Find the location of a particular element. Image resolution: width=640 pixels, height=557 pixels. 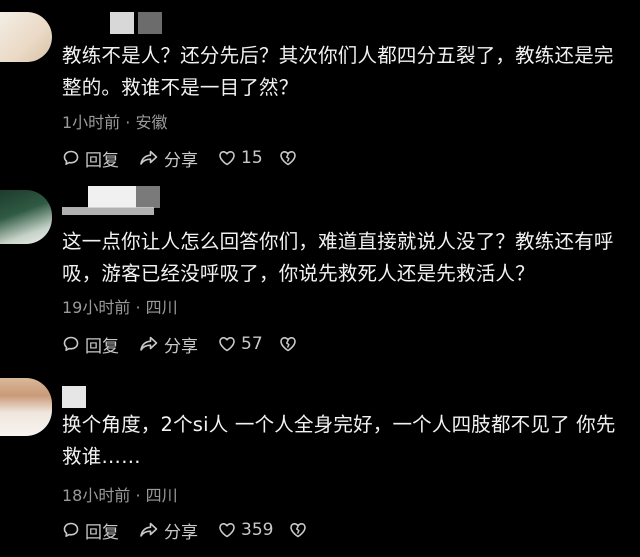

like-button: 359 is located at coordinates (245, 530).